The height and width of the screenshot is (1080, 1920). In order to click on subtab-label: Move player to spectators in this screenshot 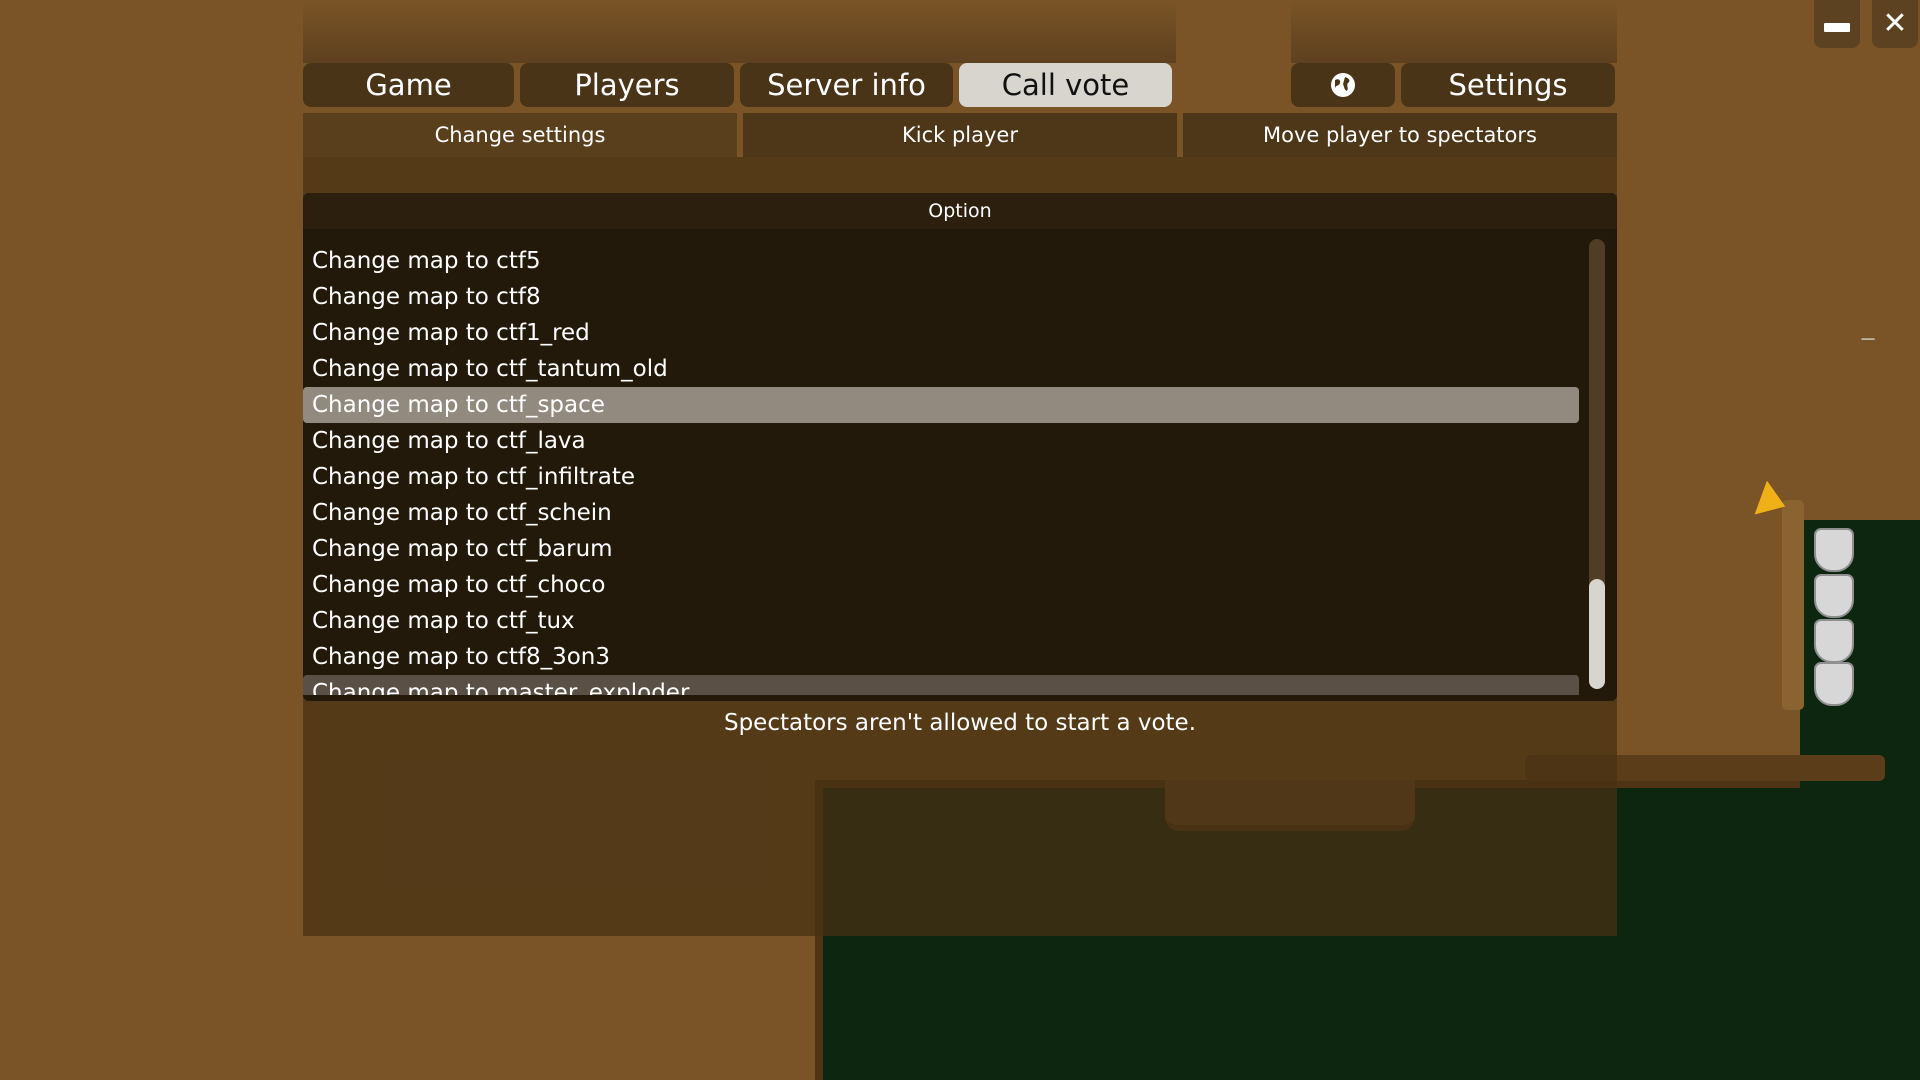, I will do `click(1400, 135)`.